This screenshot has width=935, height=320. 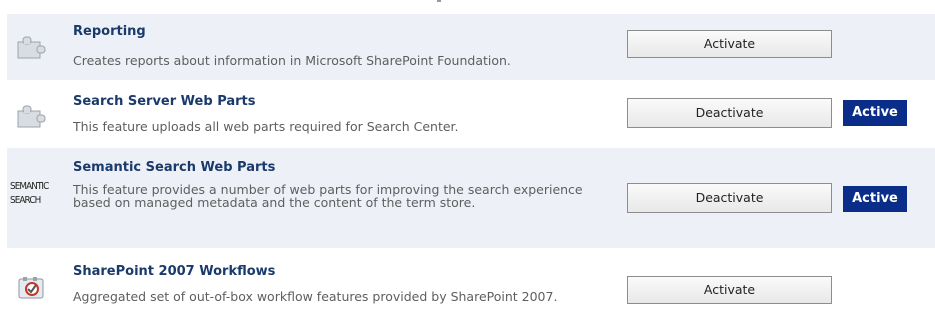 What do you see at coordinates (32, 288) in the screenshot?
I see `workflow-icon` at bounding box center [32, 288].